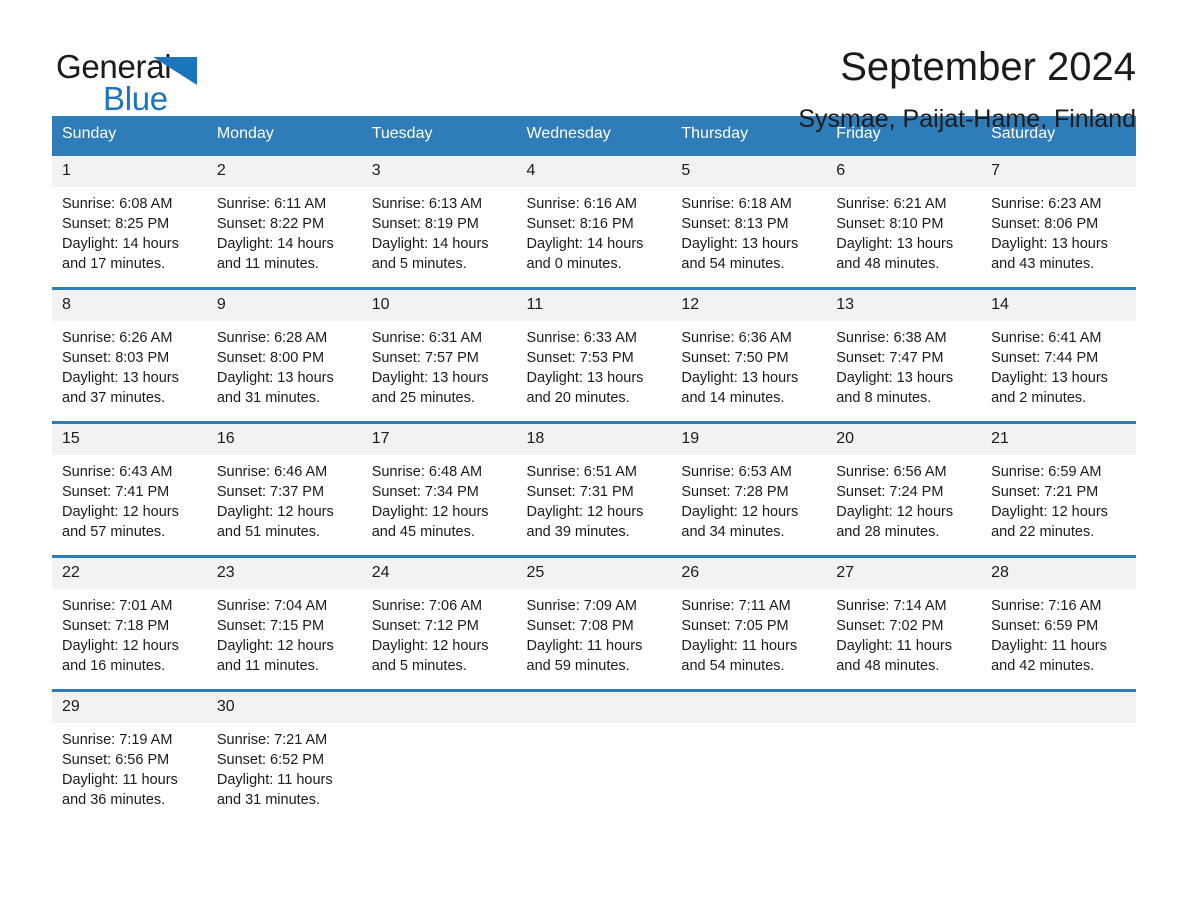 The width and height of the screenshot is (1188, 918). I want to click on sunset-text: Sunset: 7:15 PM, so click(270, 626).